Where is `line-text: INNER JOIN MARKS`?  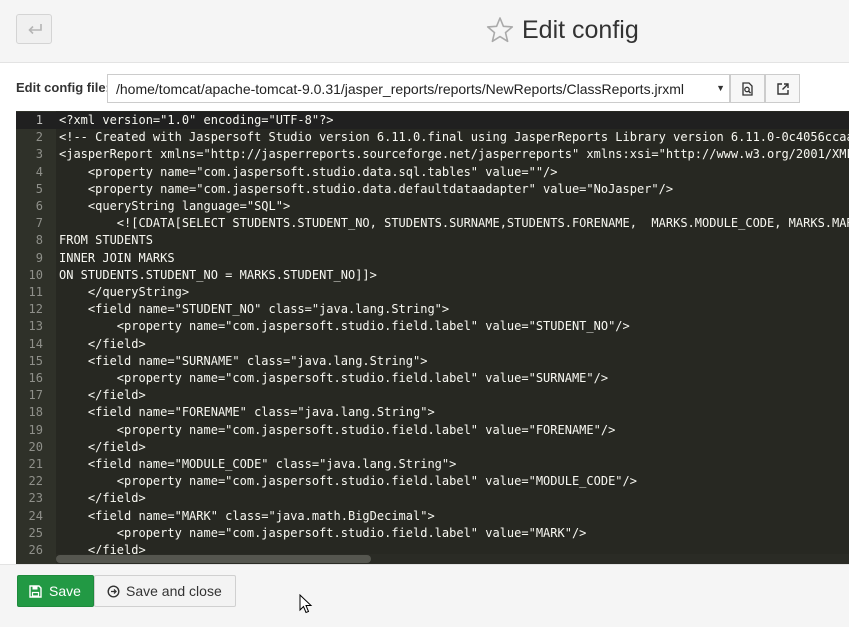
line-text: INNER JOIN MARKS is located at coordinates (117, 257).